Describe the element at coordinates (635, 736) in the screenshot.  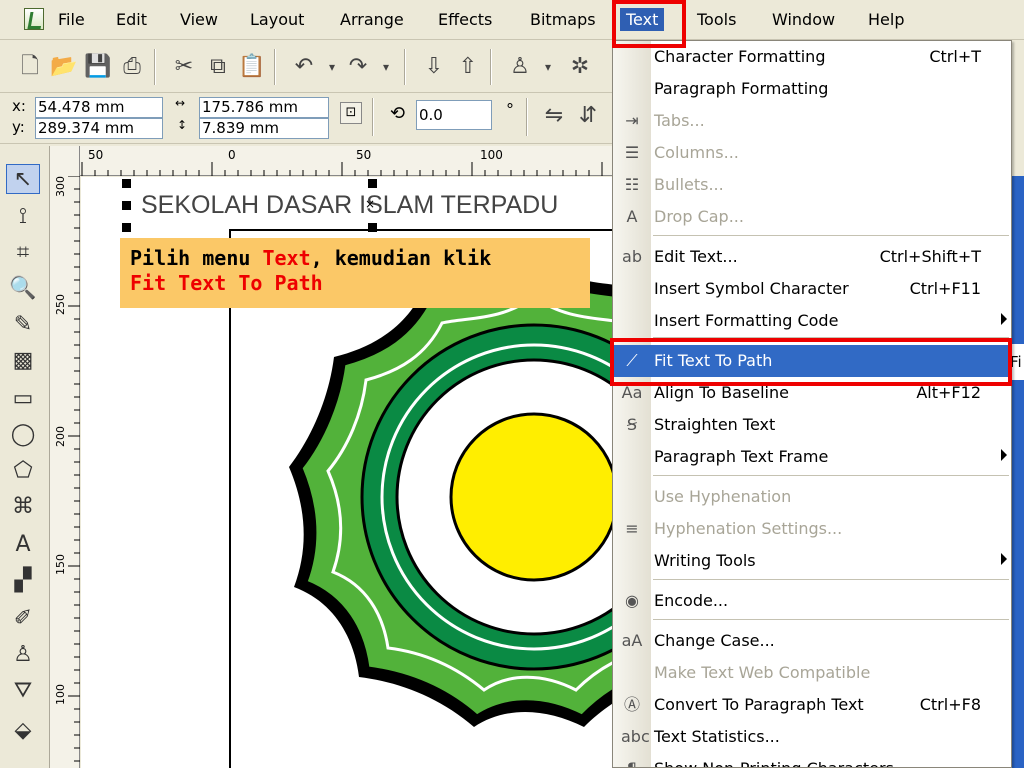
I see `text-statistics-icon: abc` at that location.